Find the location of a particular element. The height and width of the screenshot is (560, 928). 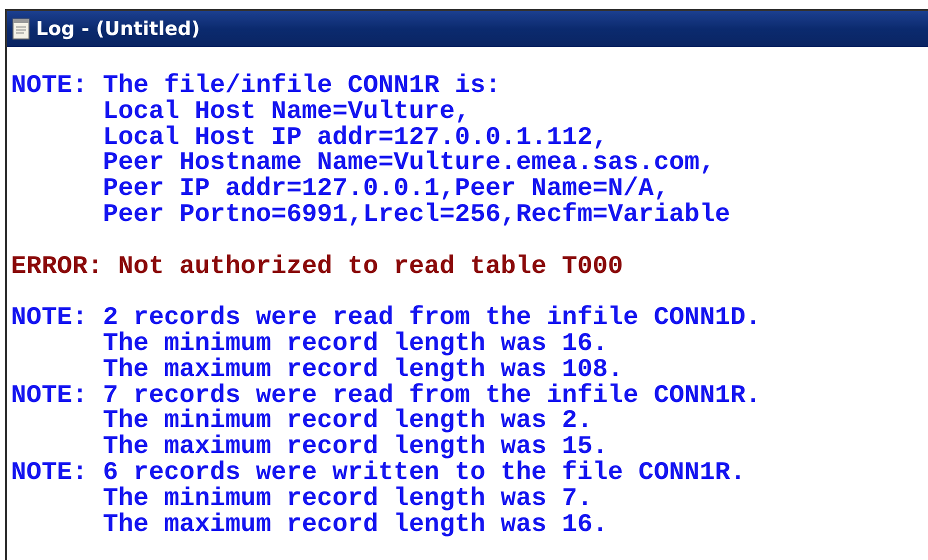

window-title: Log - (Untitled) is located at coordinates (118, 29).